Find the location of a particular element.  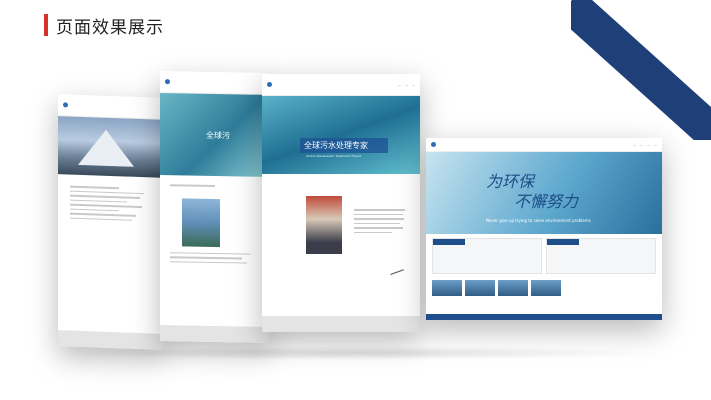

mockup-header: — — — is located at coordinates (341, 85).